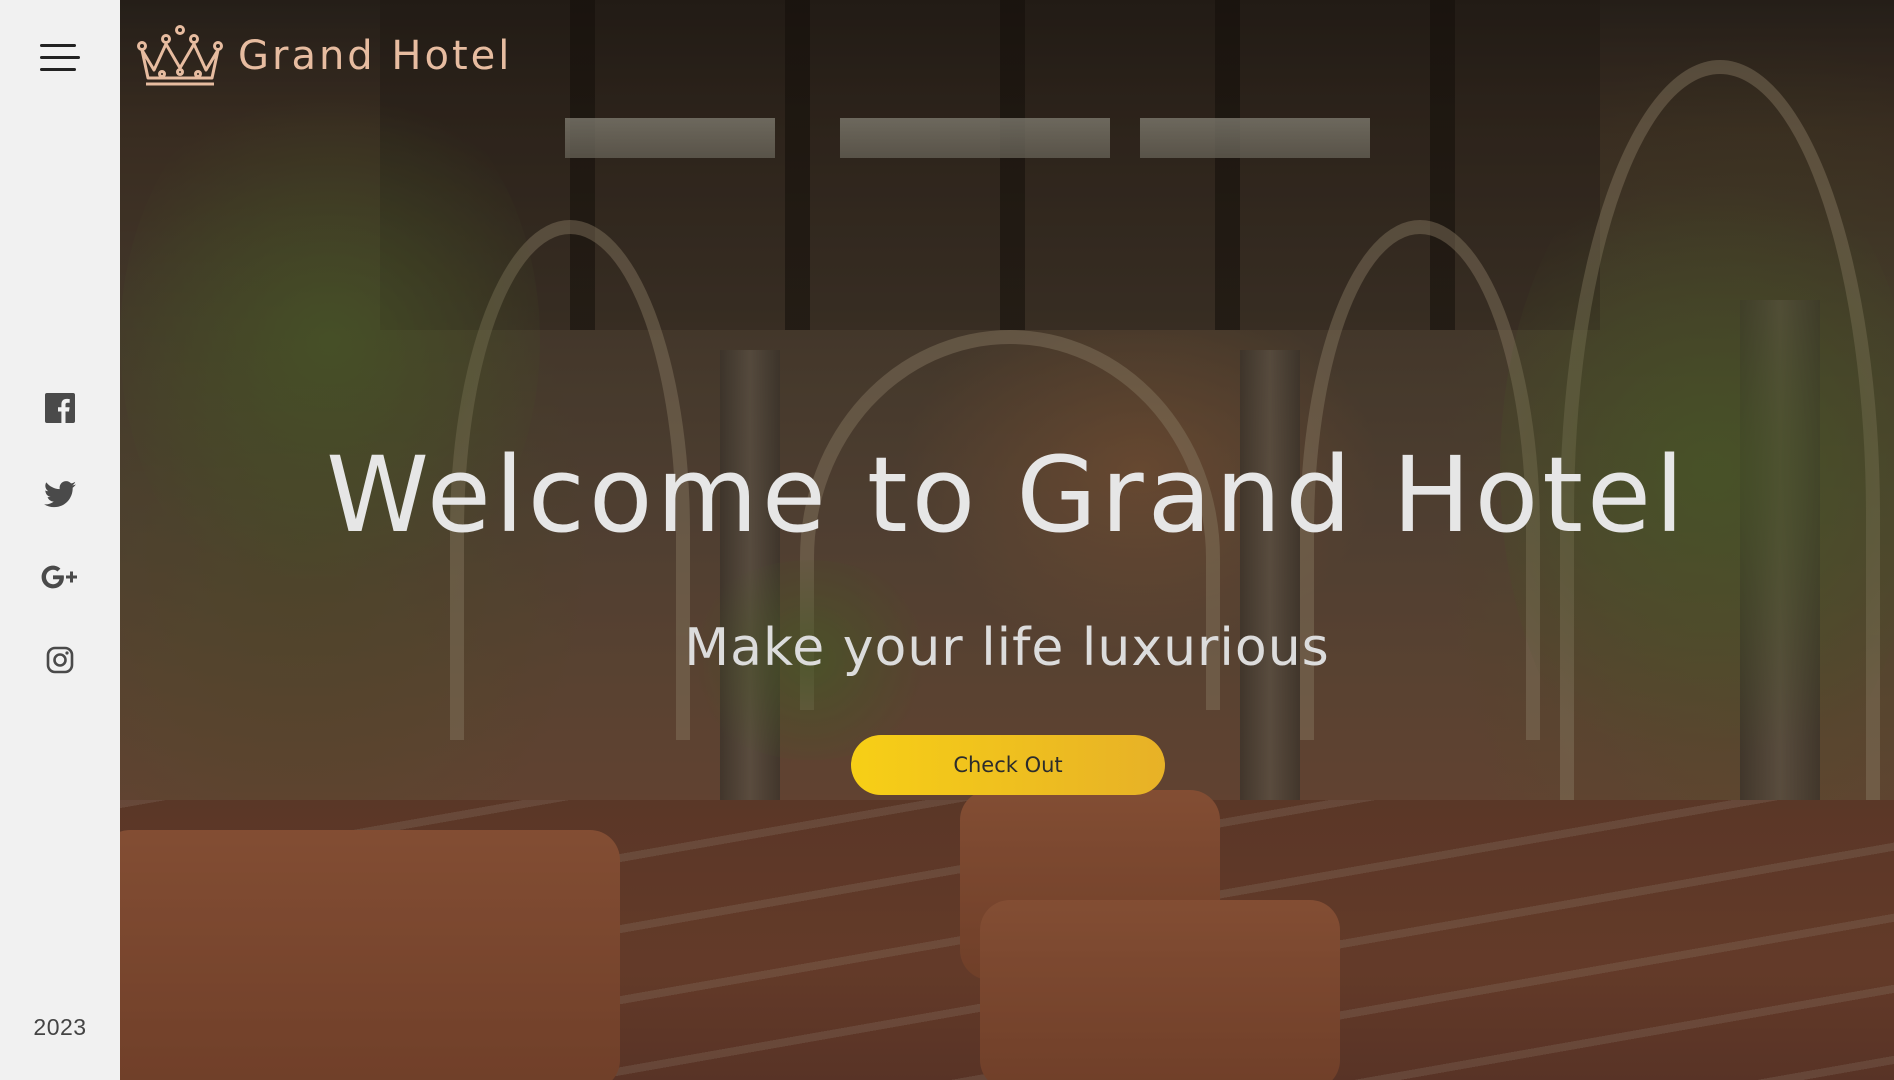 The image size is (1894, 1080). Describe the element at coordinates (60, 540) in the screenshot. I see `sidebar: 2023` at that location.